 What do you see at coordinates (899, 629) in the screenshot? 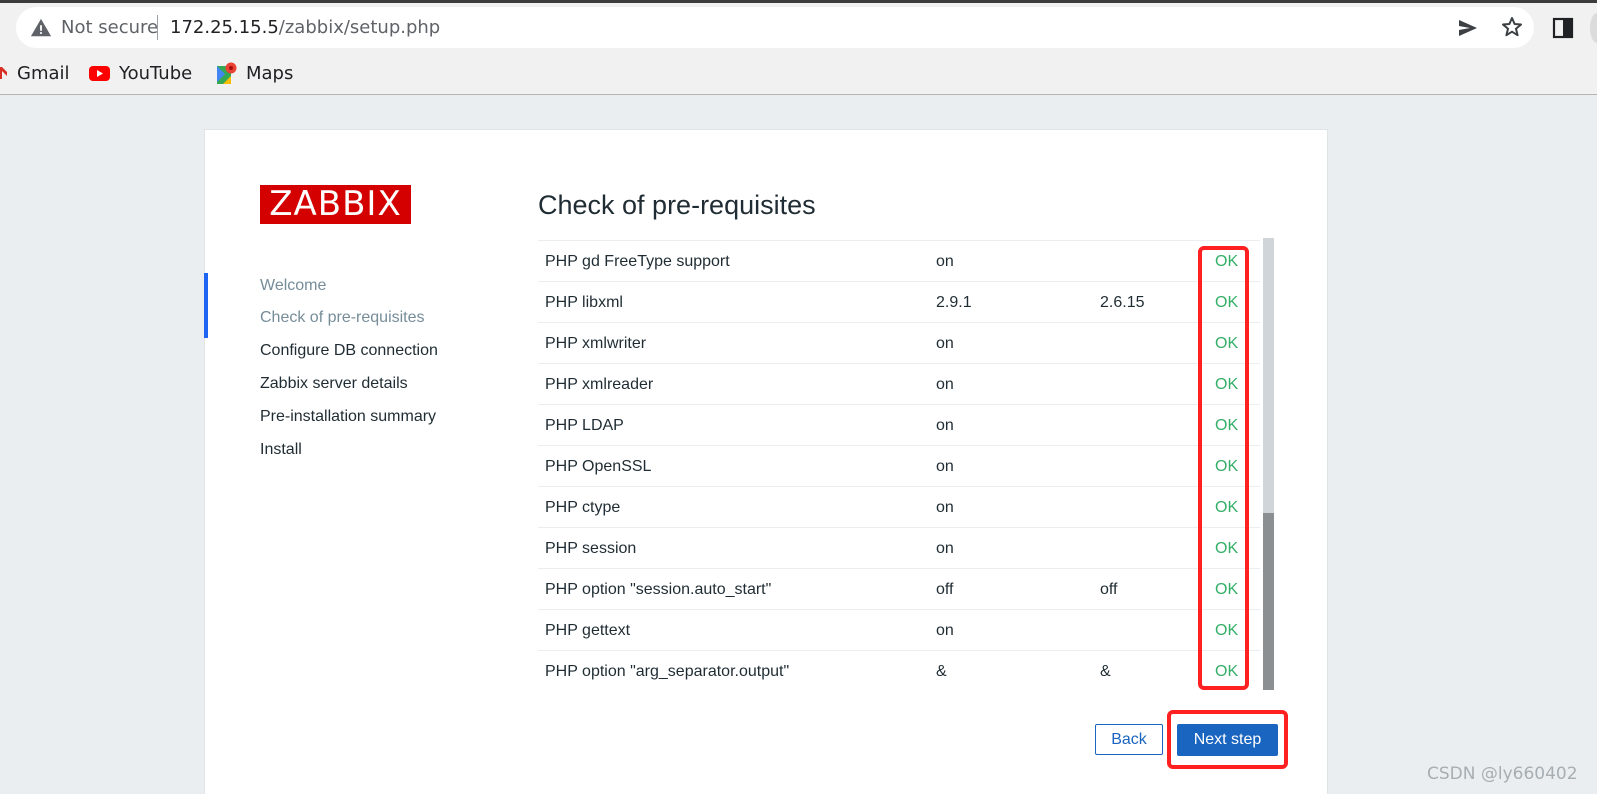
I see `table-row: PHP gettext on OK` at bounding box center [899, 629].